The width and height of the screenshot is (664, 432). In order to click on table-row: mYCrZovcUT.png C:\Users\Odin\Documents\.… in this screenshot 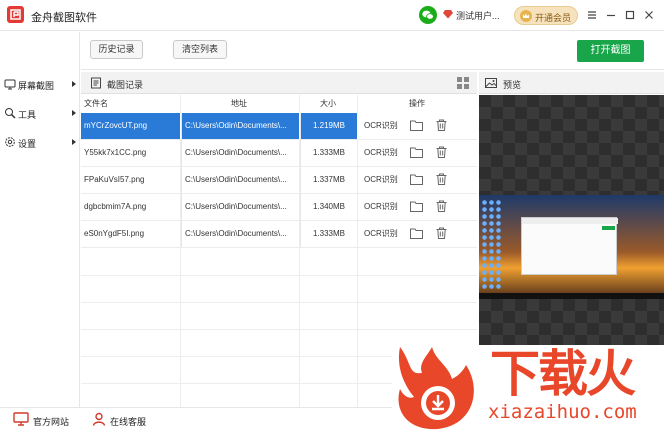, I will do `click(279, 126)`.